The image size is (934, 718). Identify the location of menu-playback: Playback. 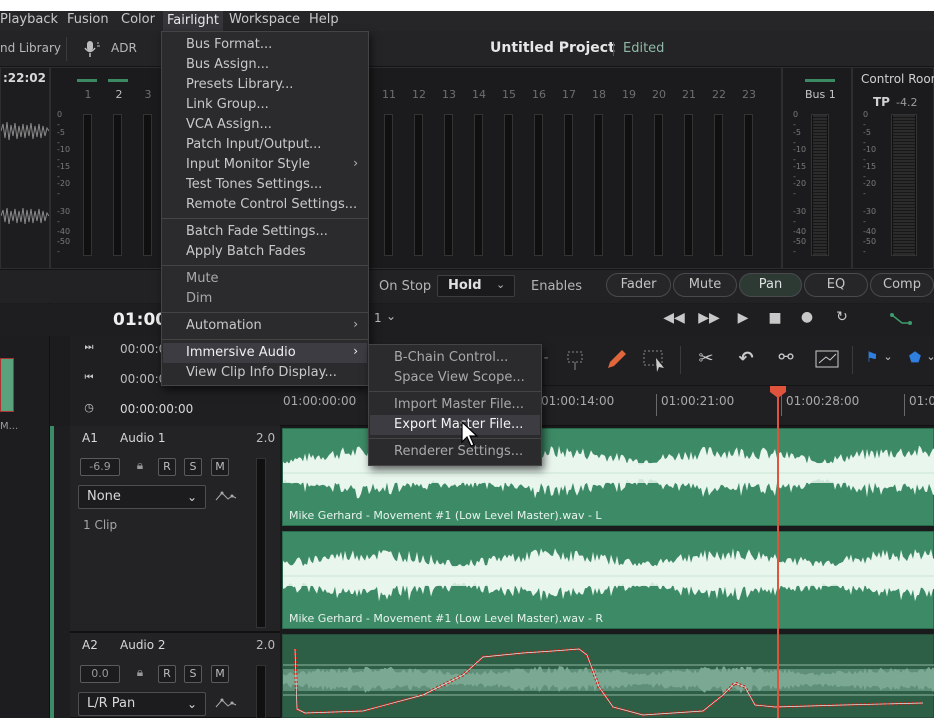
(29, 19).